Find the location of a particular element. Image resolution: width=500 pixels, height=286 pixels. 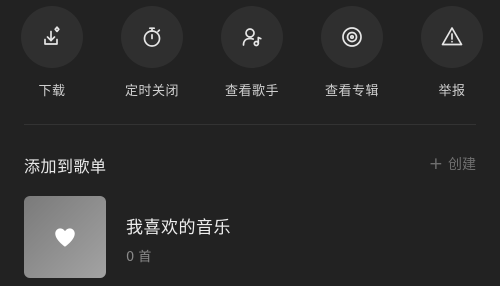

album-icon is located at coordinates (352, 37).